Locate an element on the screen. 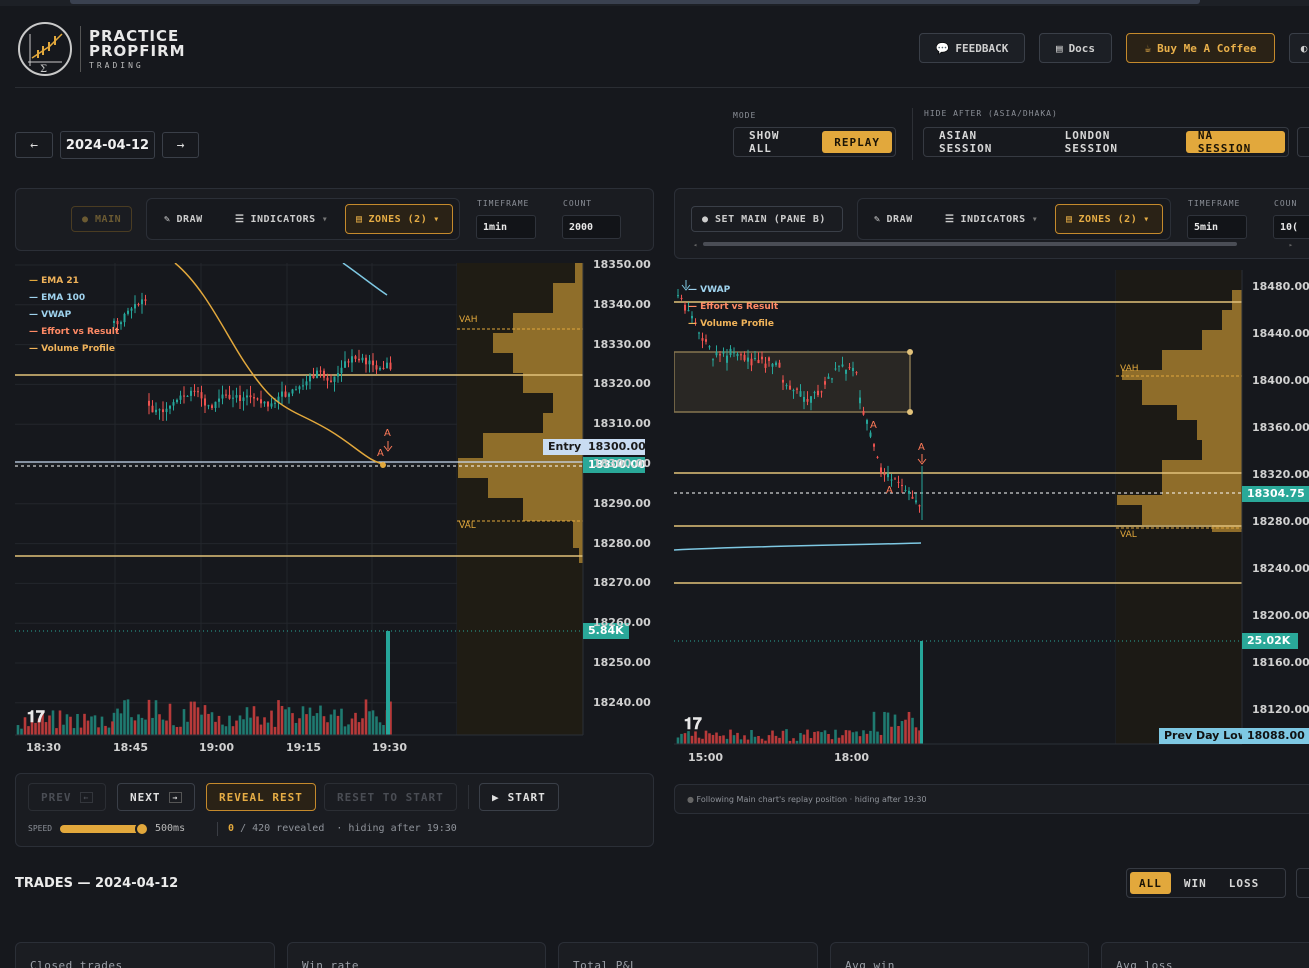 This screenshot has height=968, width=1309. arrow-down-icon is located at coordinates (922, 459).